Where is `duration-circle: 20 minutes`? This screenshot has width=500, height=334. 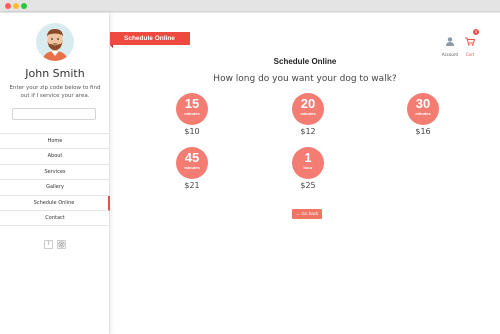
duration-circle: 20 minutes is located at coordinates (308, 109).